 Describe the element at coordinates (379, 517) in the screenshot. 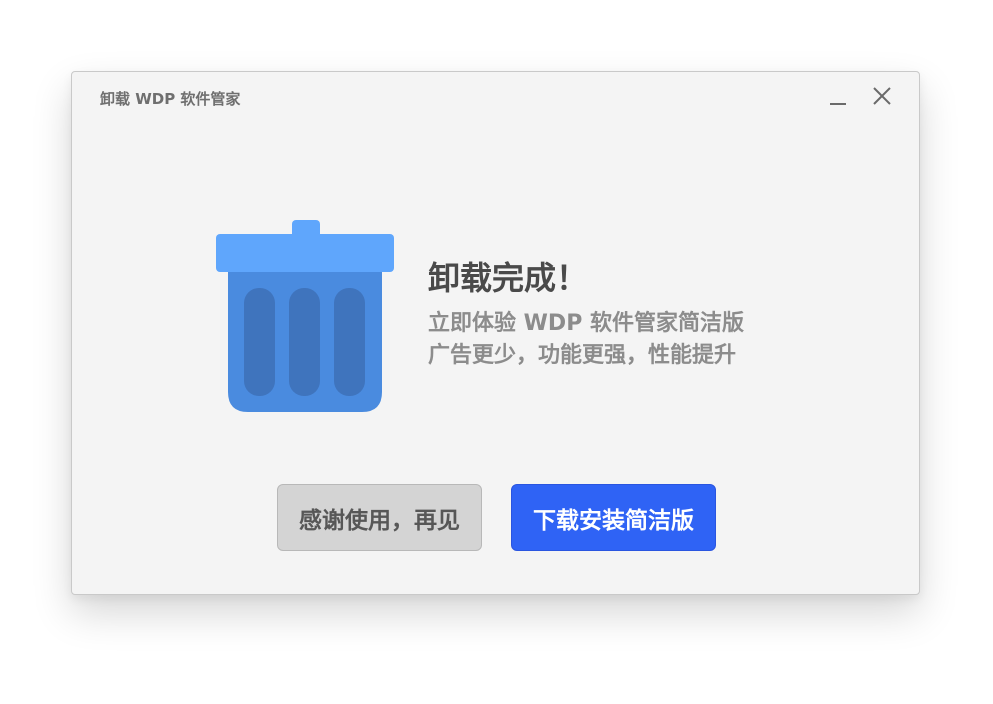

I see `goodbye-button: 感谢使用，再见` at that location.